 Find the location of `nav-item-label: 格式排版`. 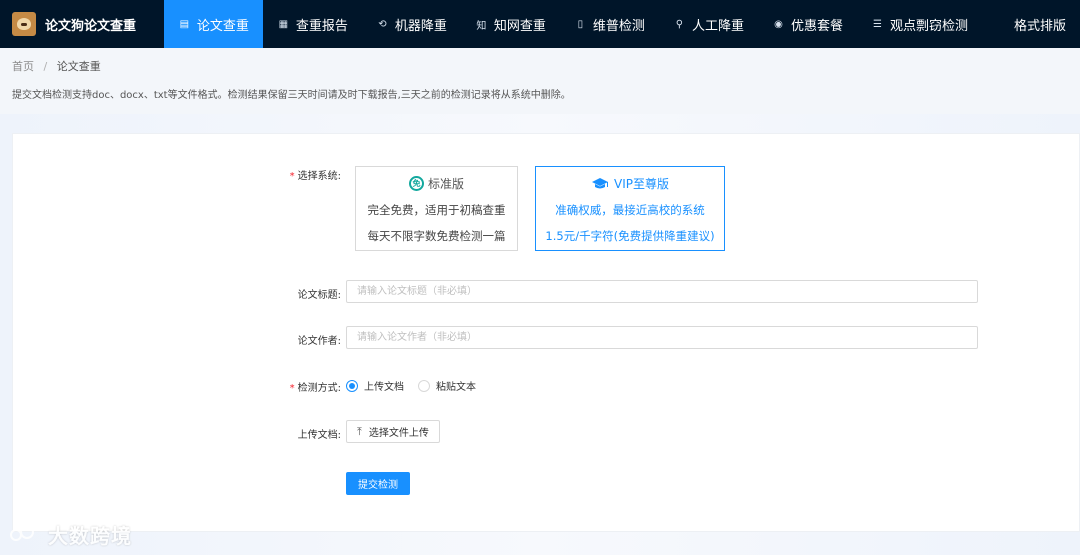

nav-item-label: 格式排版 is located at coordinates (1039, 26).